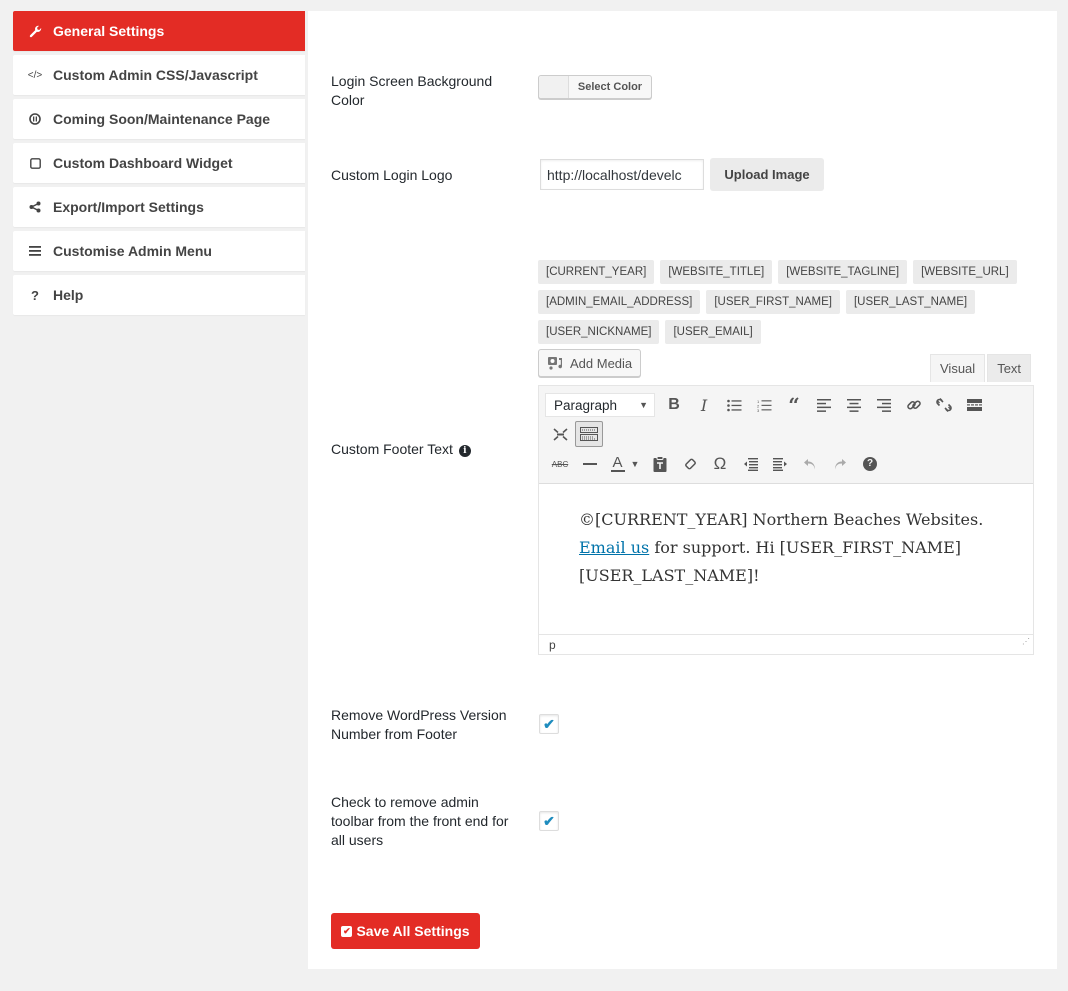  I want to click on redo-icon, so click(840, 464).